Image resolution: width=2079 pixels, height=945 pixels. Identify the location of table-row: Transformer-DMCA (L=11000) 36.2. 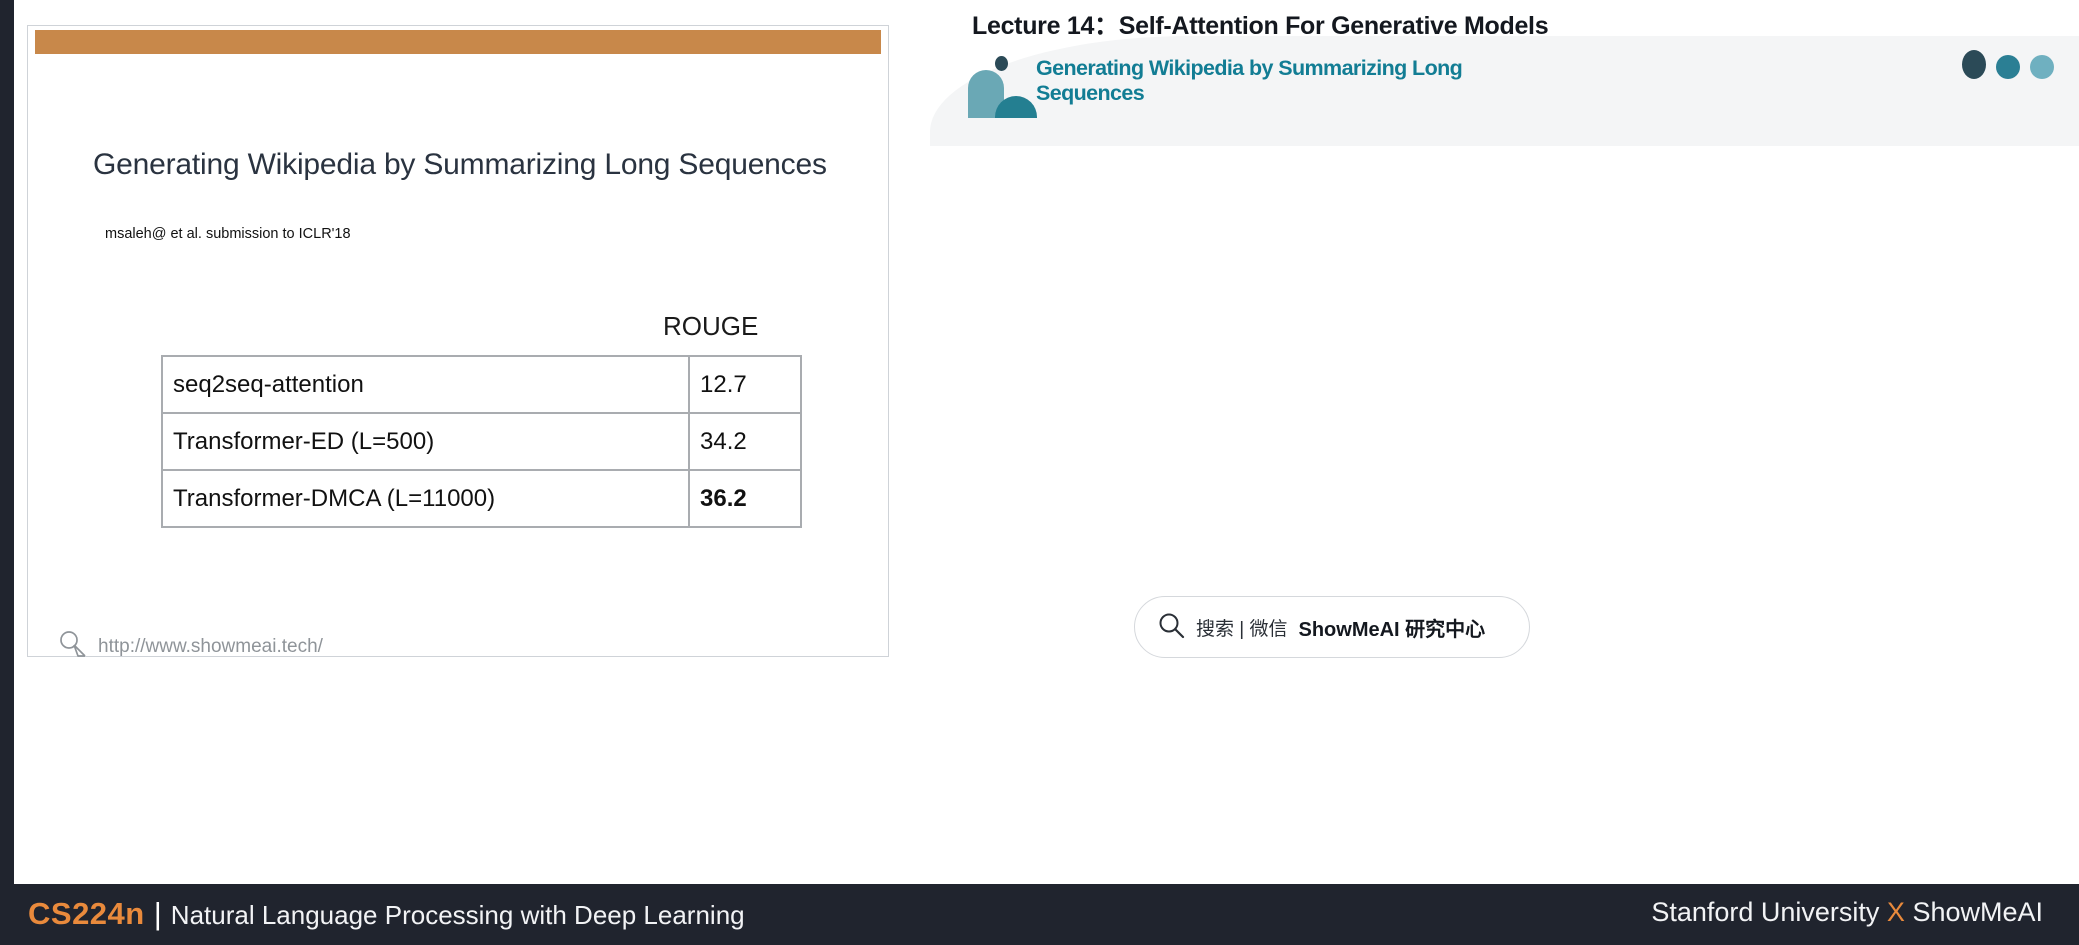
(481, 498).